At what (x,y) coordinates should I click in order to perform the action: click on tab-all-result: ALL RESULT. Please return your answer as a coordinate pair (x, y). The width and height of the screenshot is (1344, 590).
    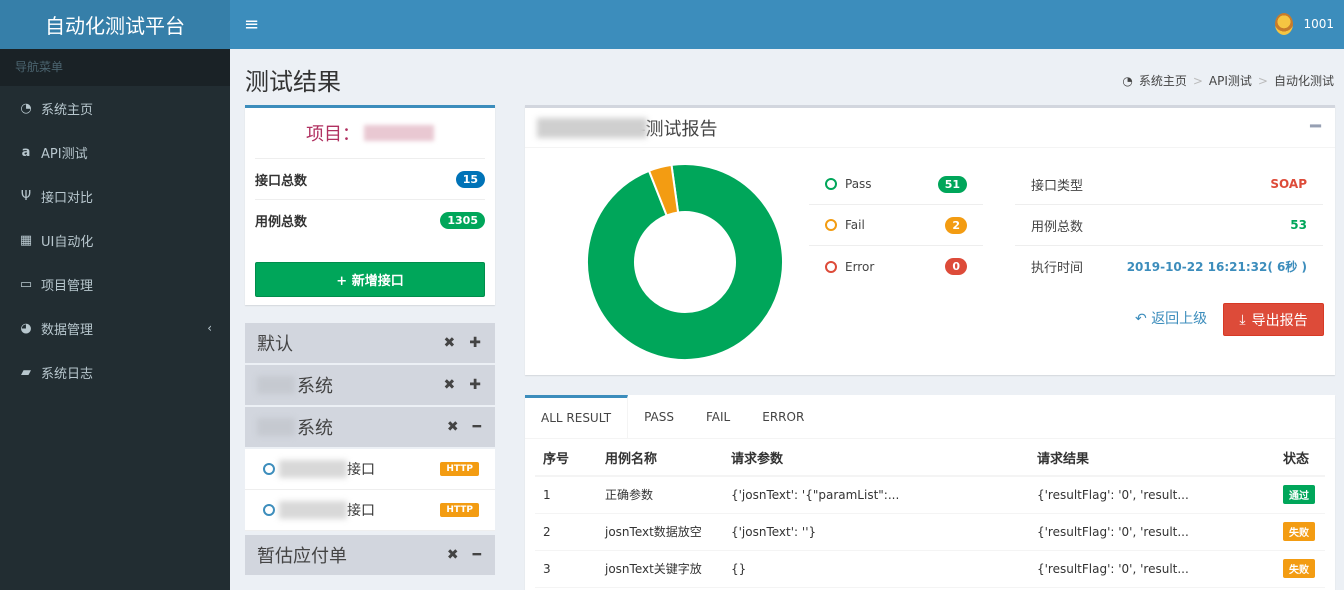
    Looking at the image, I should click on (577, 416).